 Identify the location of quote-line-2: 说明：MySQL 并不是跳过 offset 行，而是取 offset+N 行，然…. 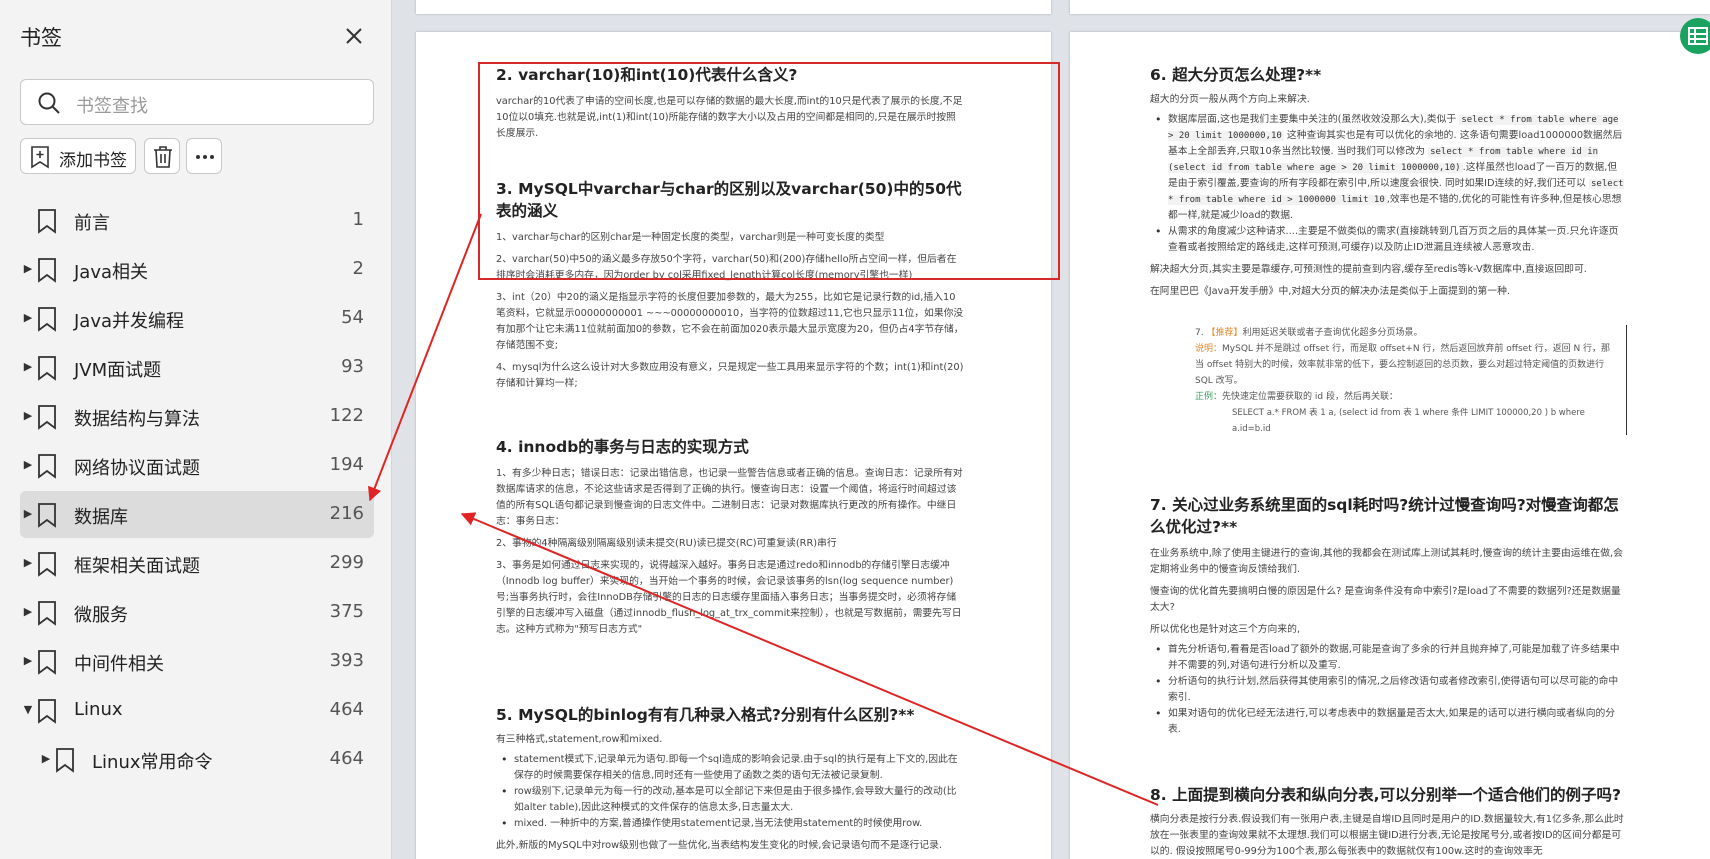
(1375, 365).